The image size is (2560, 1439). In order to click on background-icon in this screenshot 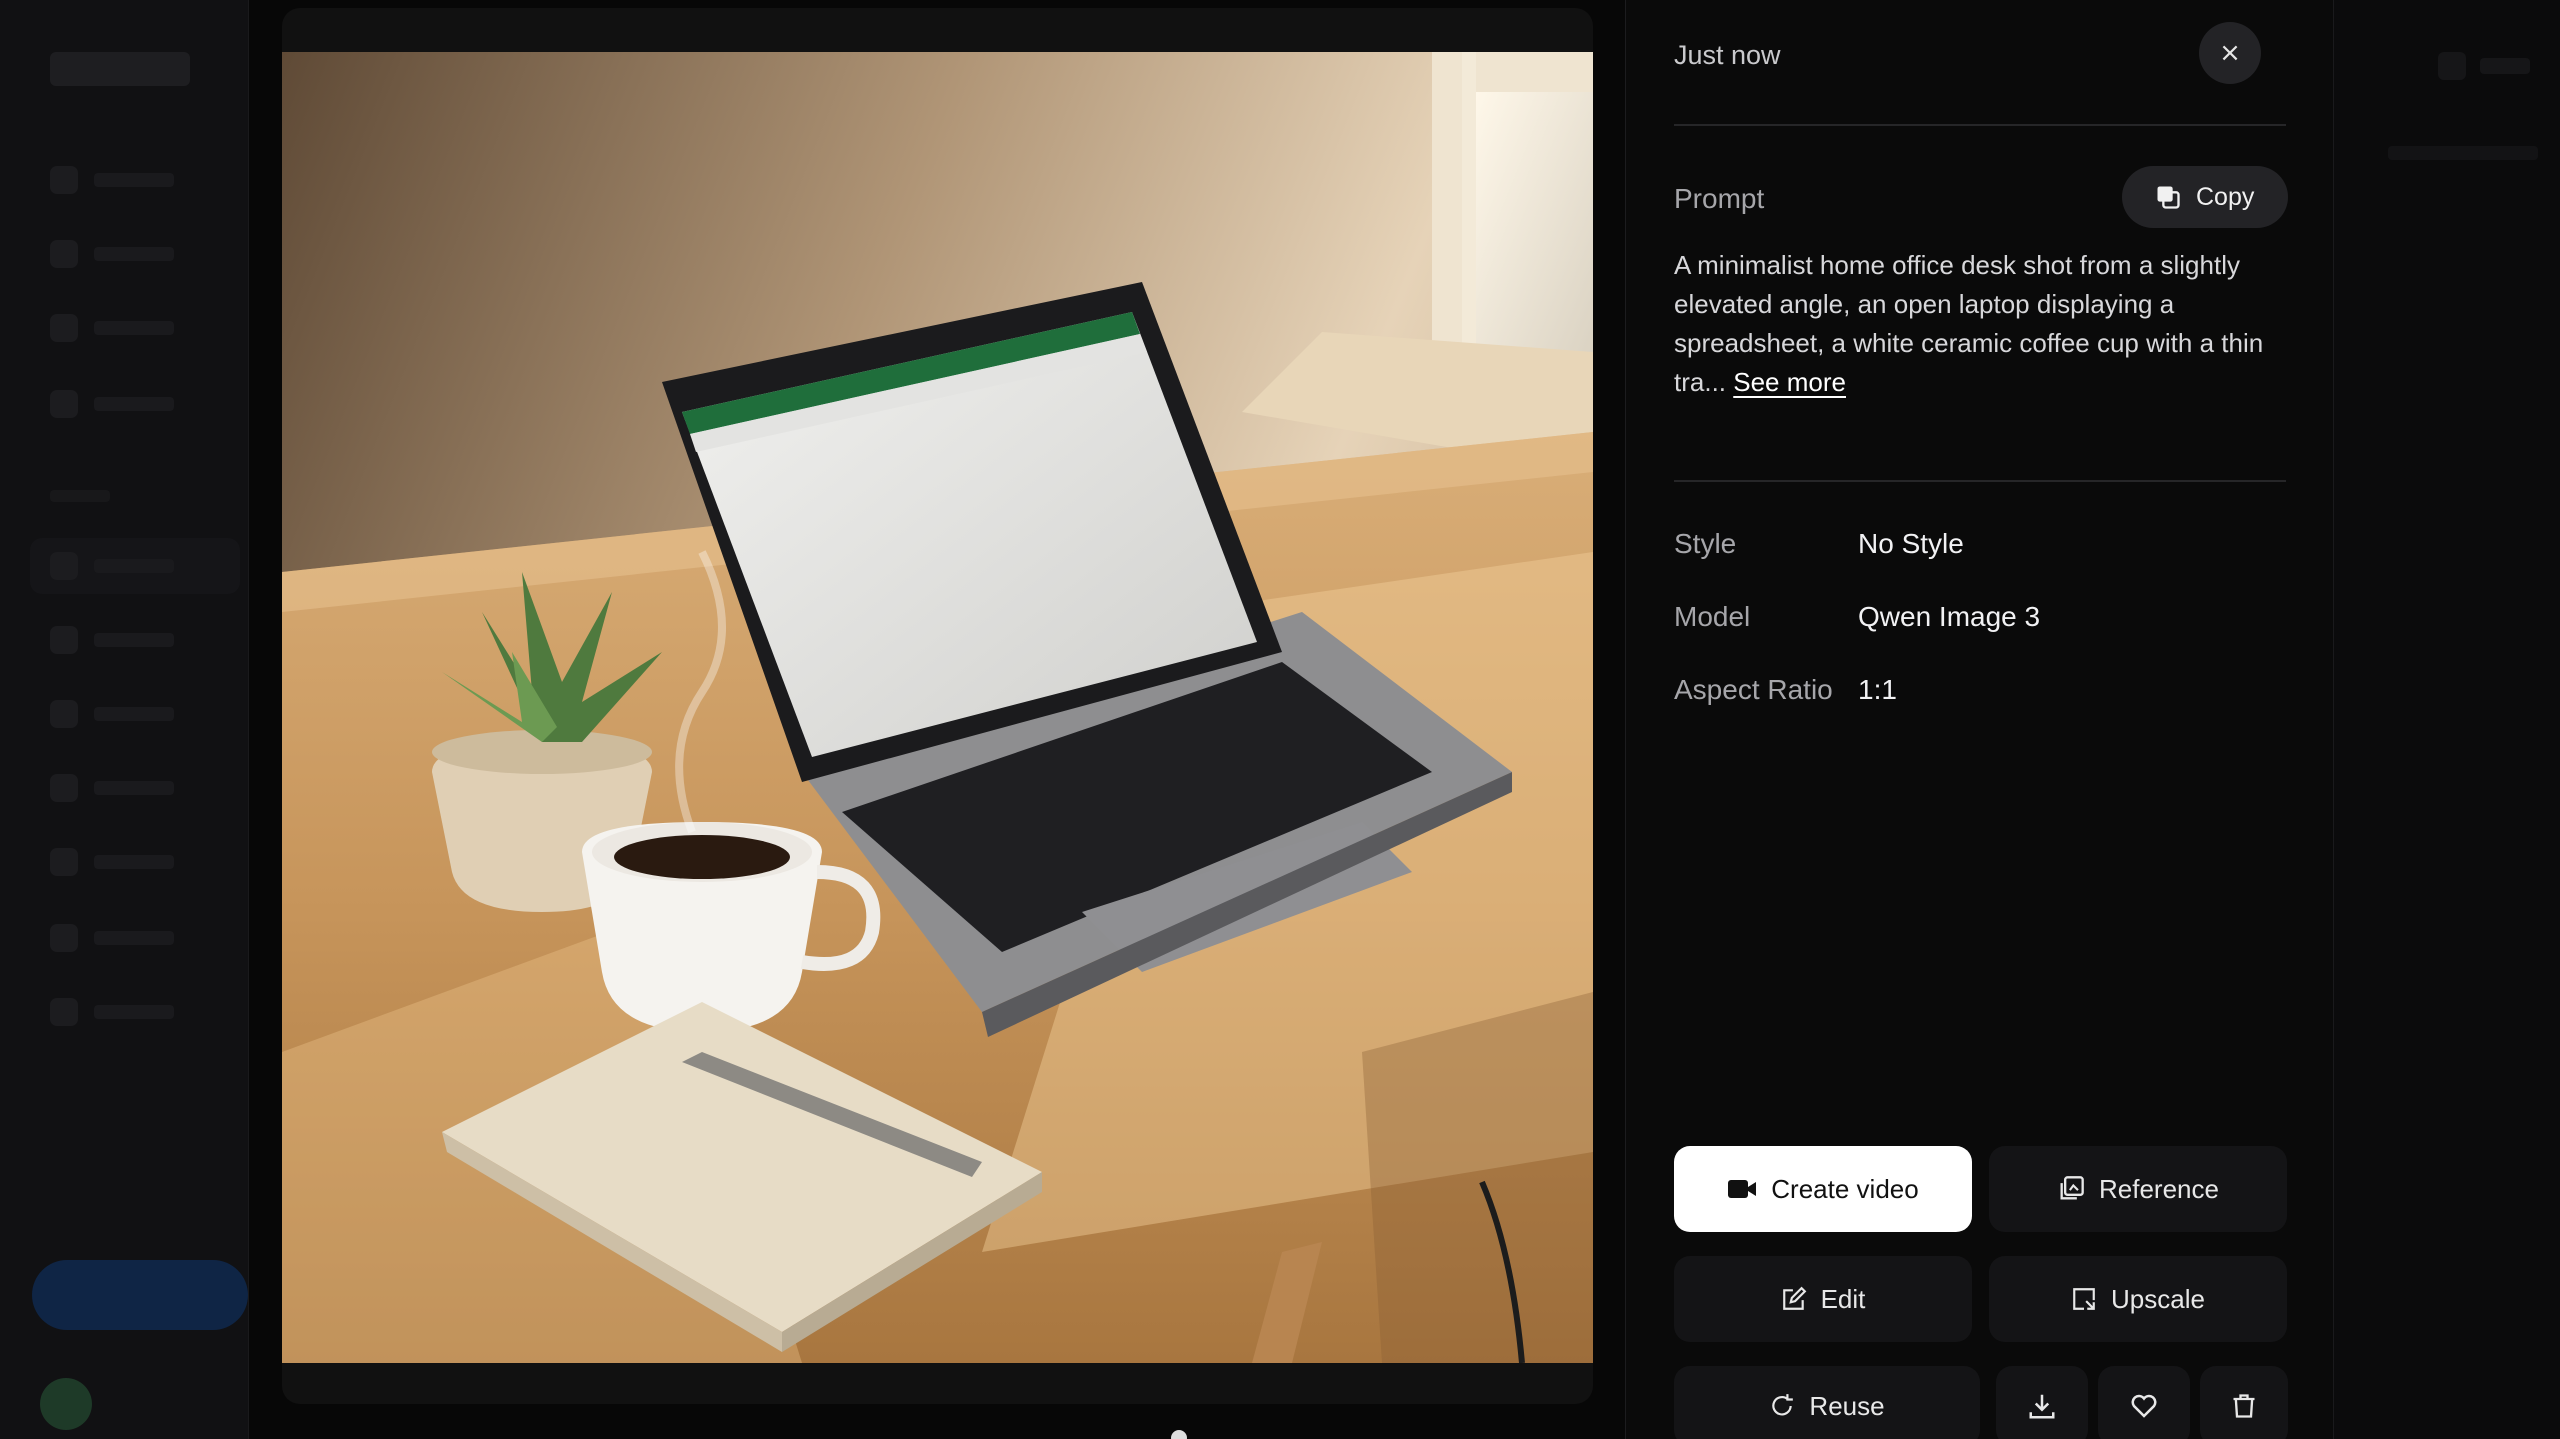, I will do `click(2452, 66)`.